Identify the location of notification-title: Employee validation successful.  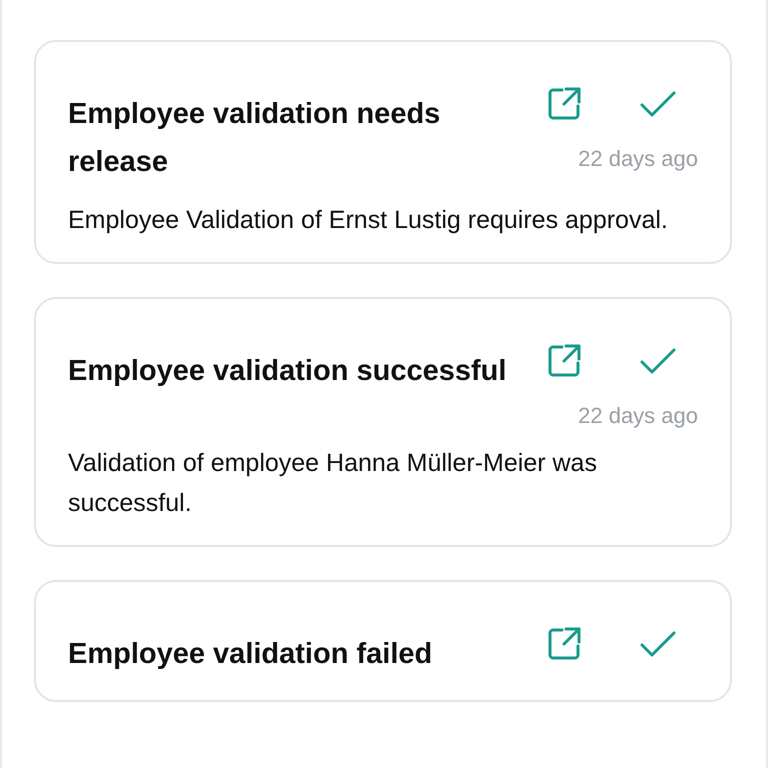
(288, 371).